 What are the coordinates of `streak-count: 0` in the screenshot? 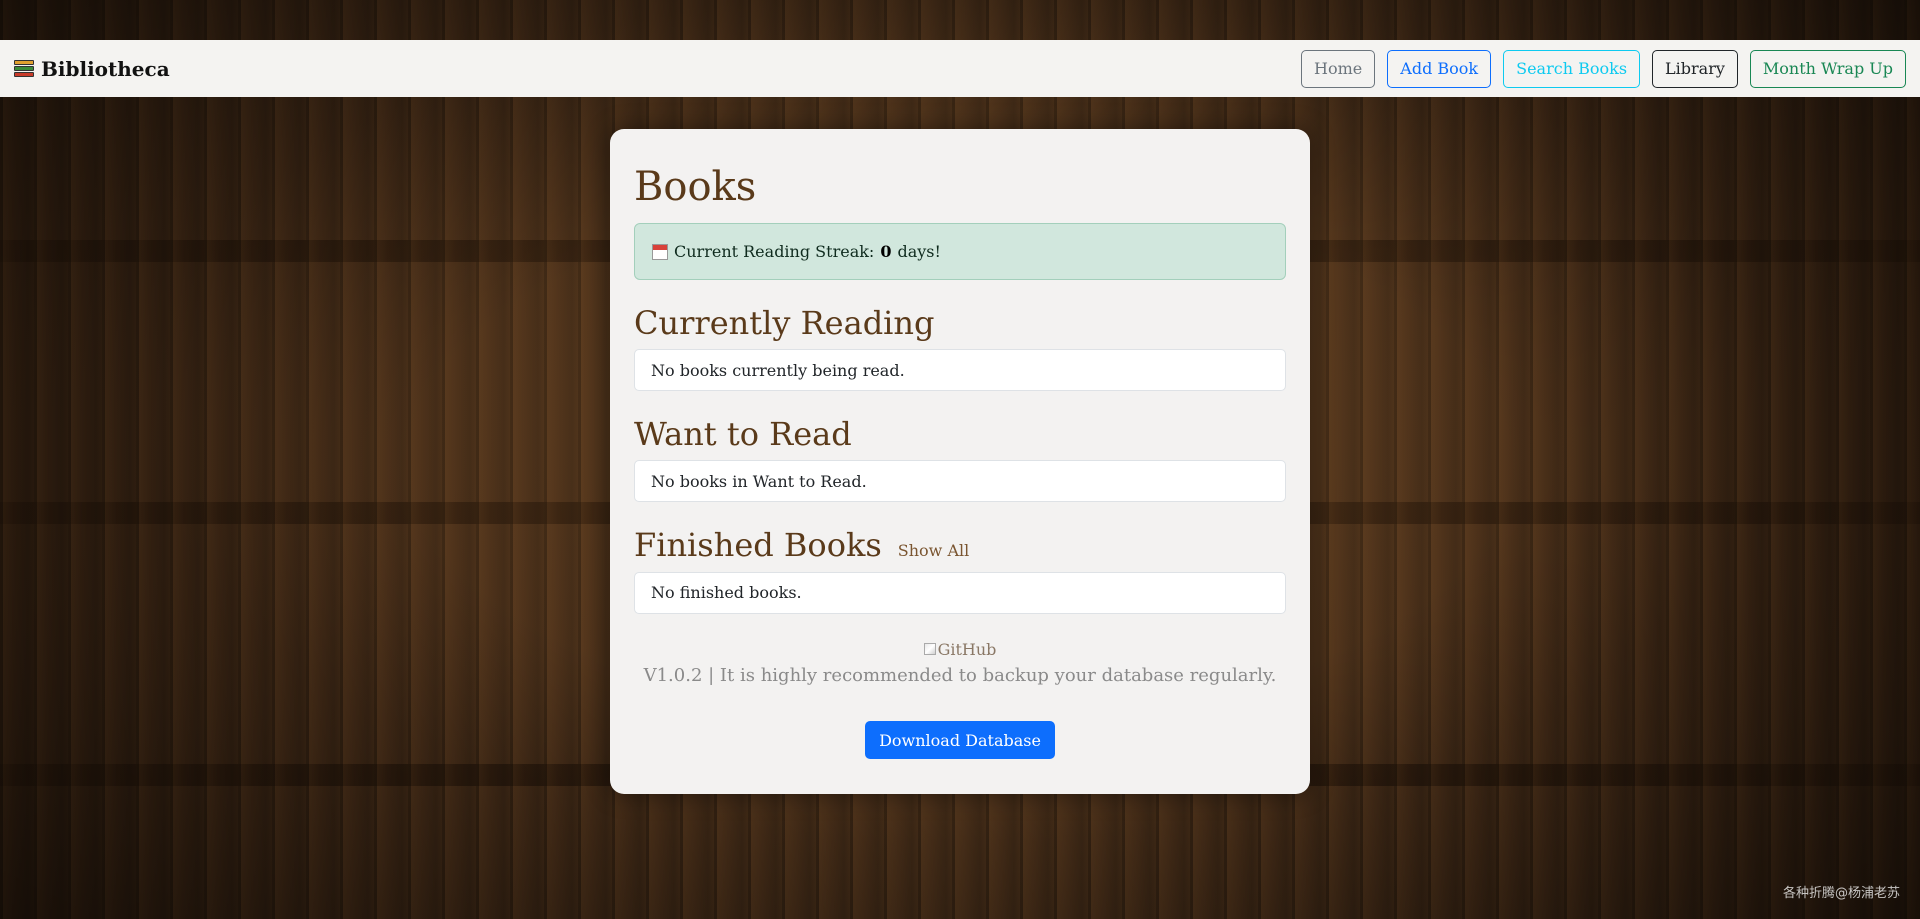 It's located at (886, 251).